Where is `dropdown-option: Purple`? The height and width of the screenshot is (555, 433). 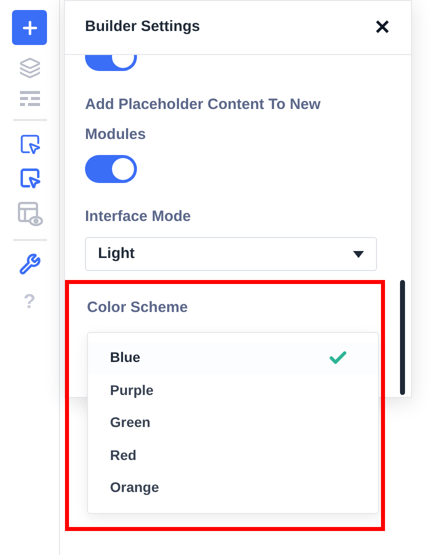 dropdown-option: Purple is located at coordinates (233, 390).